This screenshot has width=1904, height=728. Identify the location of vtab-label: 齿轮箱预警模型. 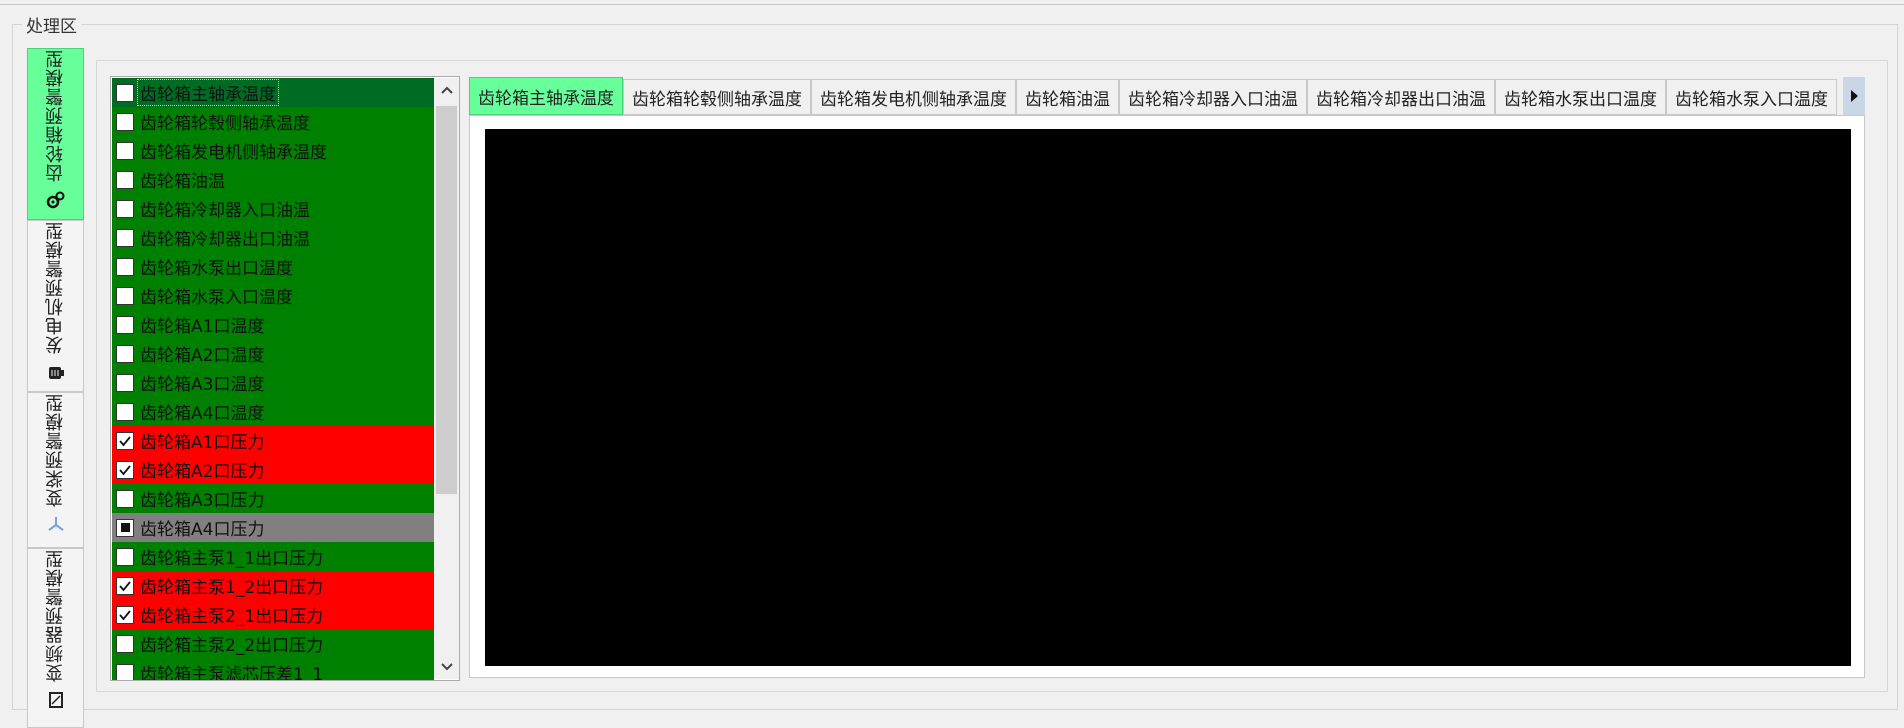
(55, 115).